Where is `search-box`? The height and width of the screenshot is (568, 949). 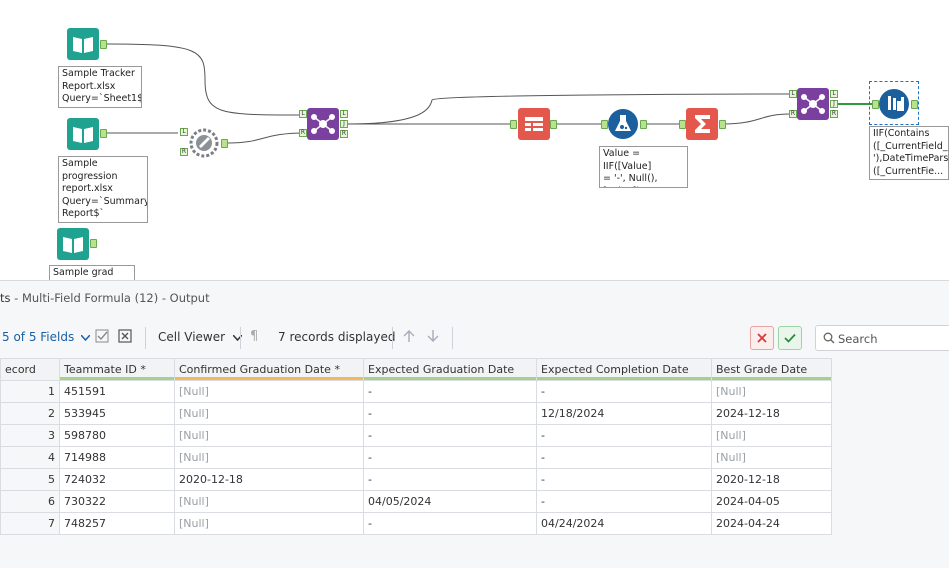 search-box is located at coordinates (882, 338).